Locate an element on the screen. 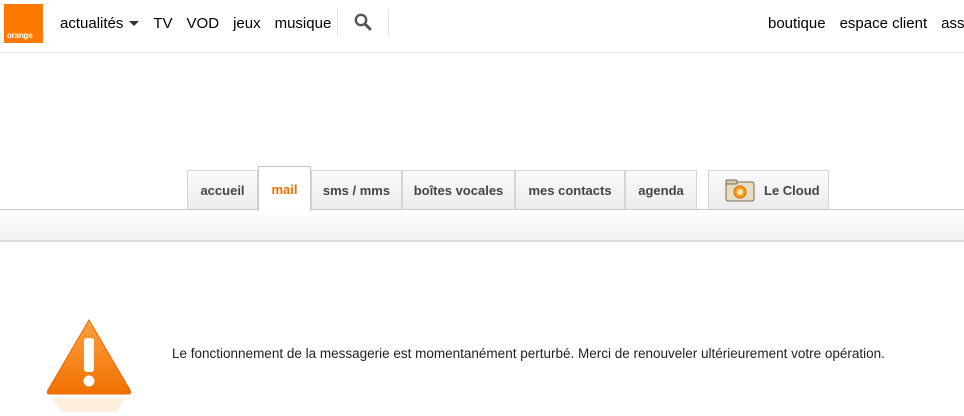  tab-le-cloud: Le Cloud is located at coordinates (768, 190).